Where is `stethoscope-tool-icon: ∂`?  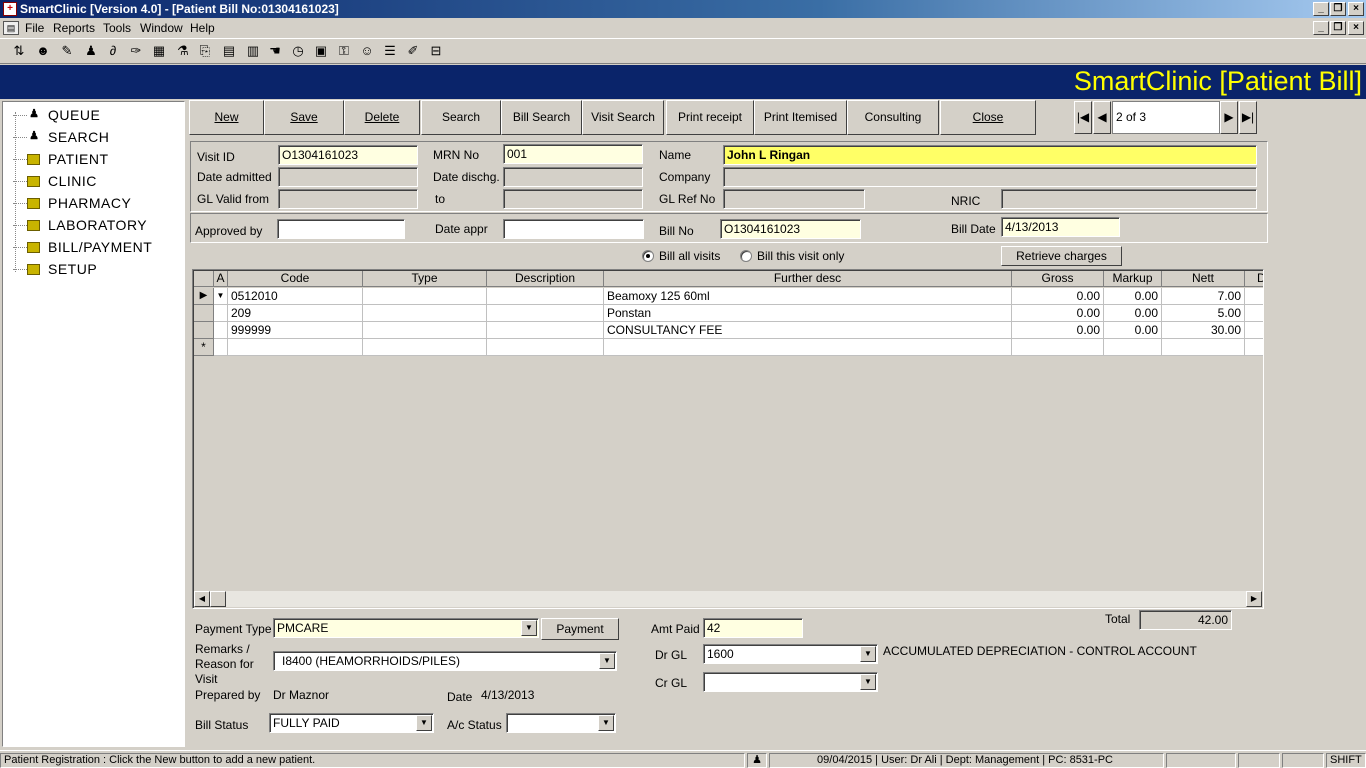 stethoscope-tool-icon: ∂ is located at coordinates (113, 51).